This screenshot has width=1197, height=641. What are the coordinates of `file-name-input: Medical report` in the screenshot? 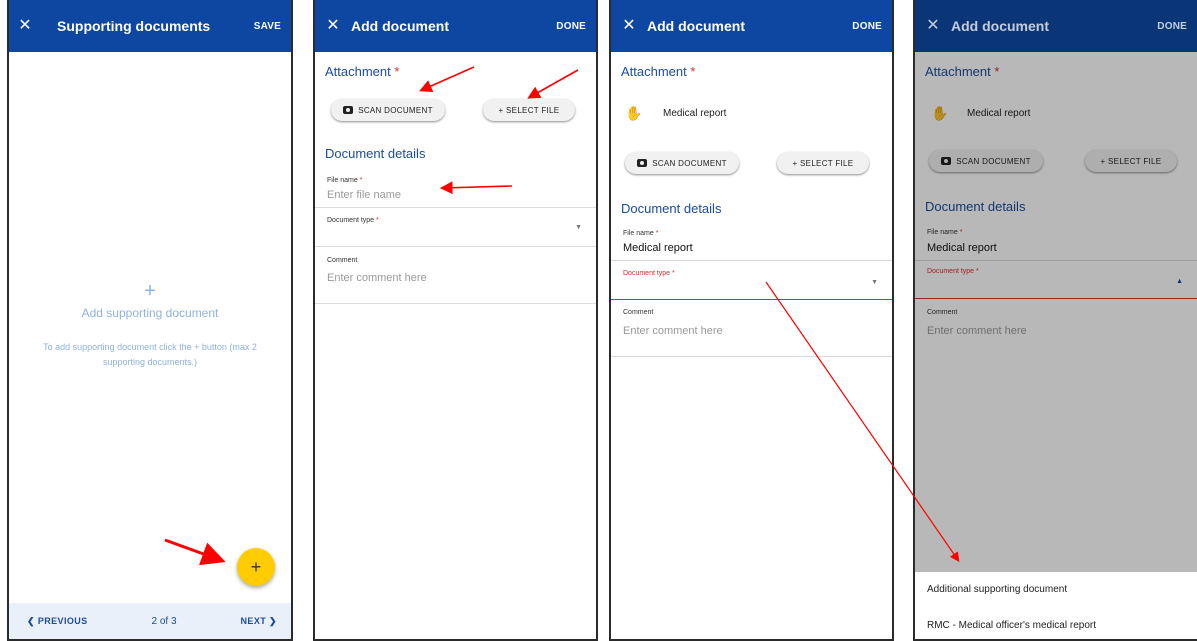 It's located at (658, 248).